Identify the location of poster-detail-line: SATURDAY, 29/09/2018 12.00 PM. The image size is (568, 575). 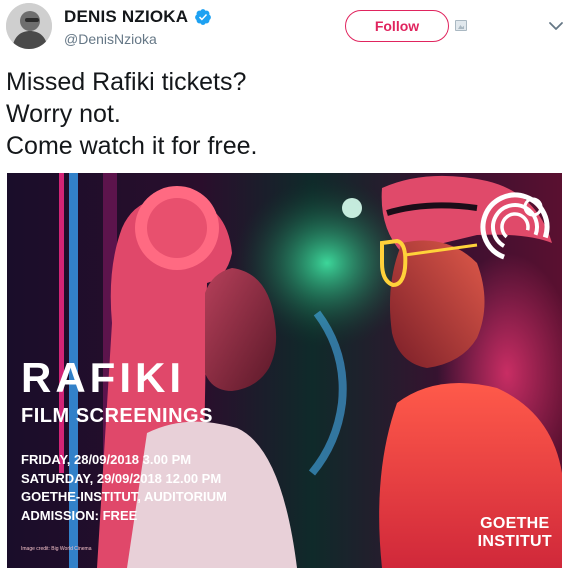
(121, 478).